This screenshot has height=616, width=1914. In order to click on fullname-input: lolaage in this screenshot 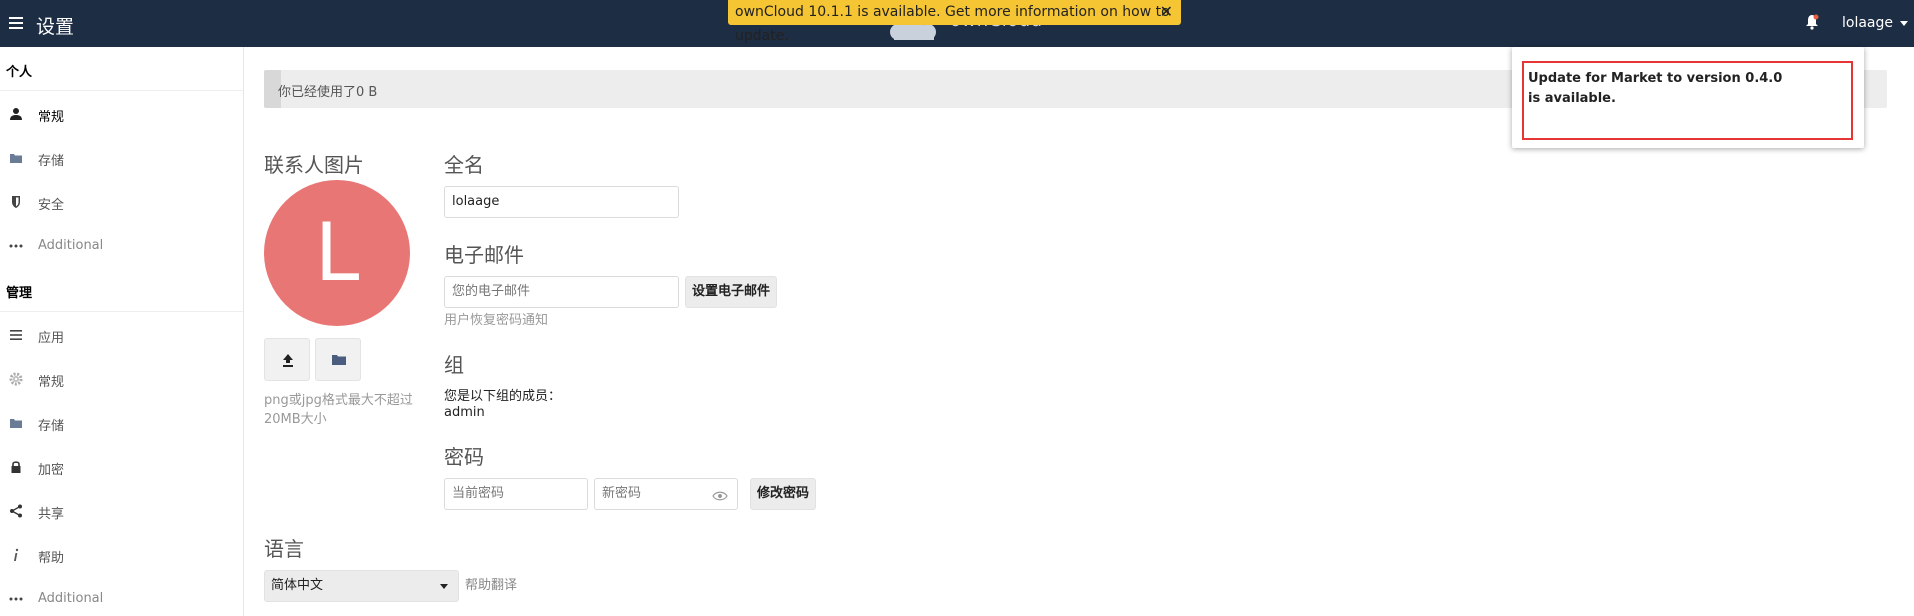, I will do `click(561, 202)`.